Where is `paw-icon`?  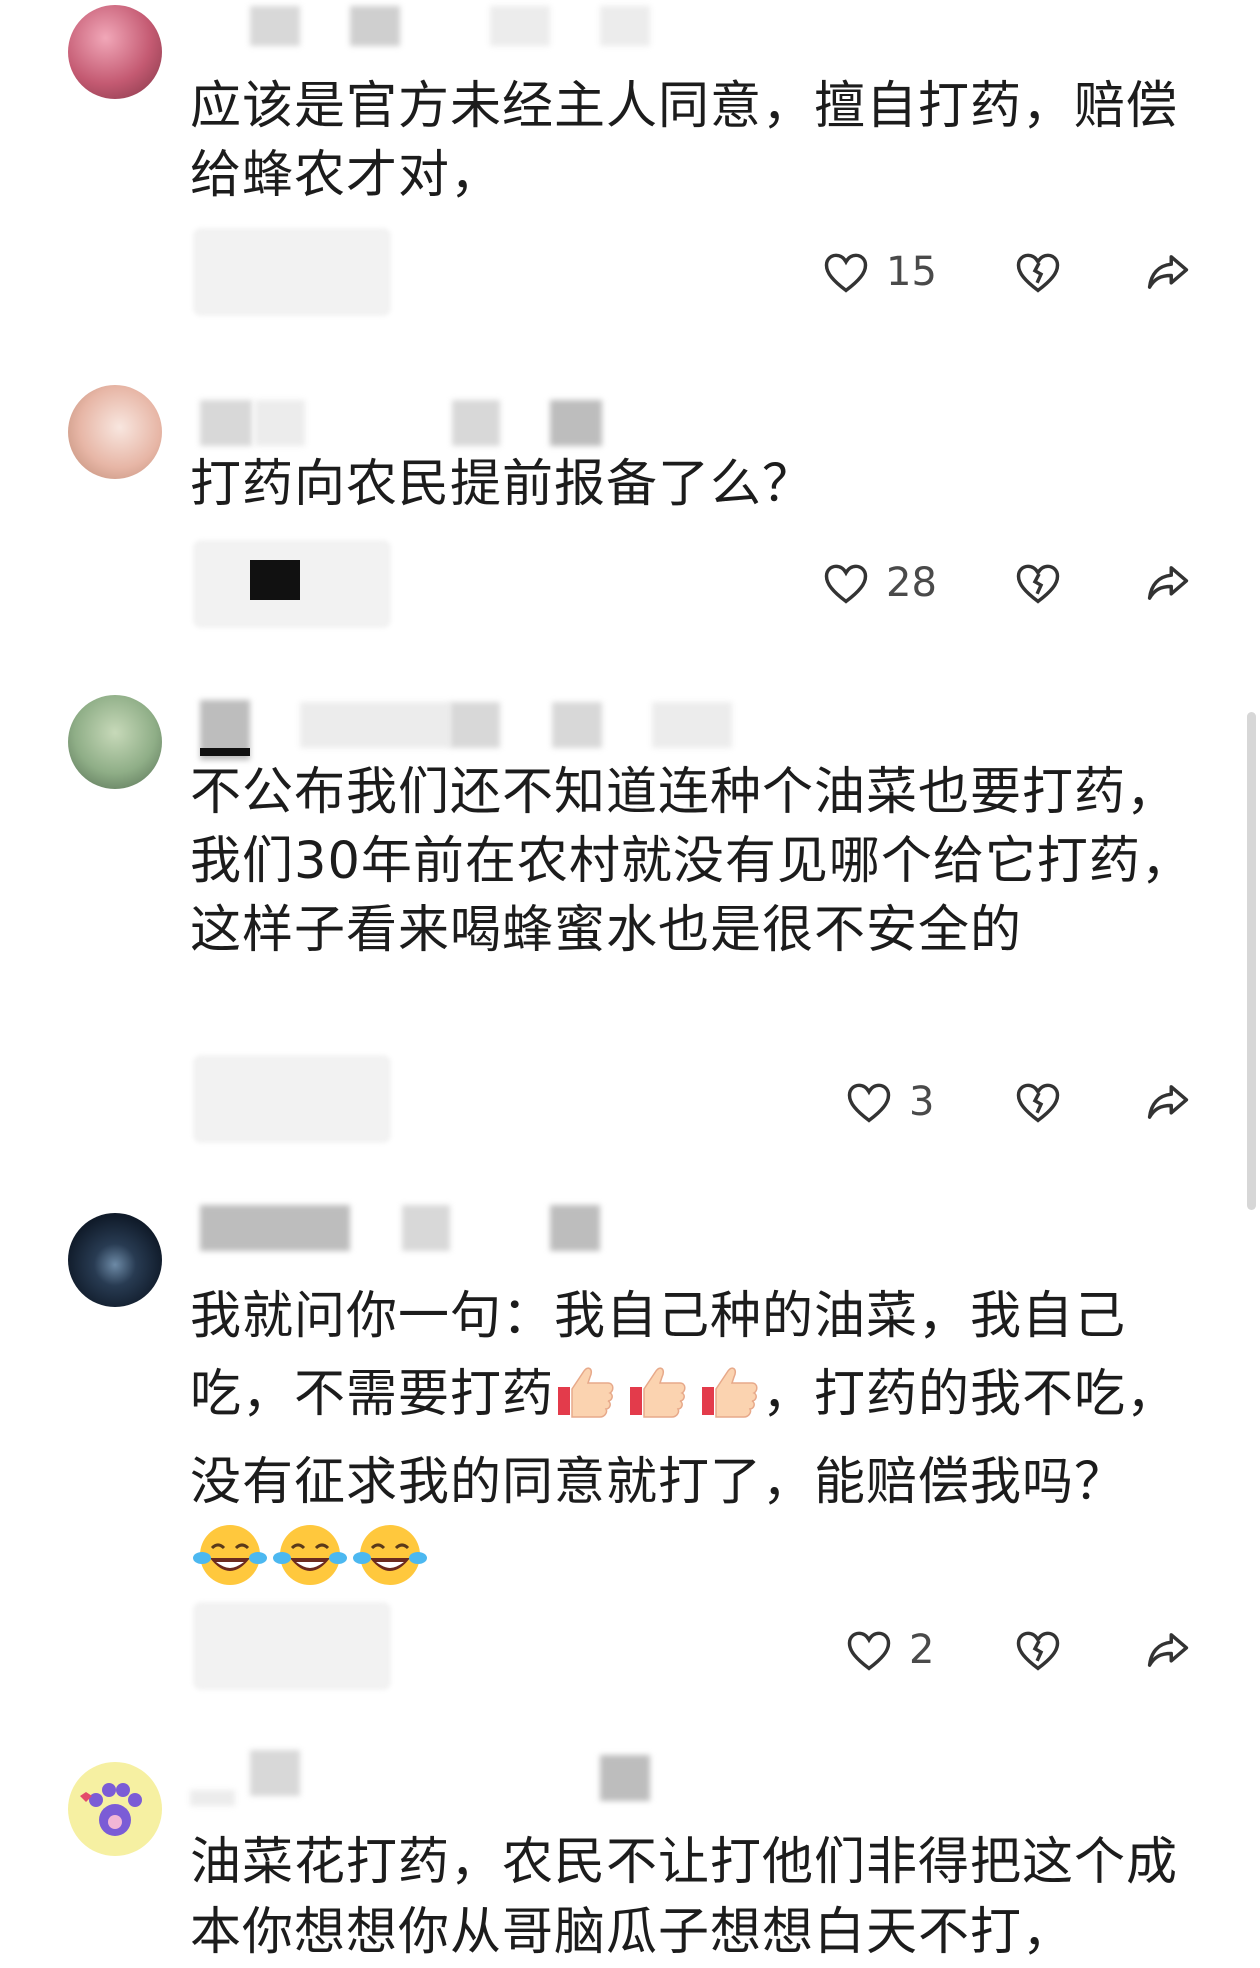
paw-icon is located at coordinates (111, 1809).